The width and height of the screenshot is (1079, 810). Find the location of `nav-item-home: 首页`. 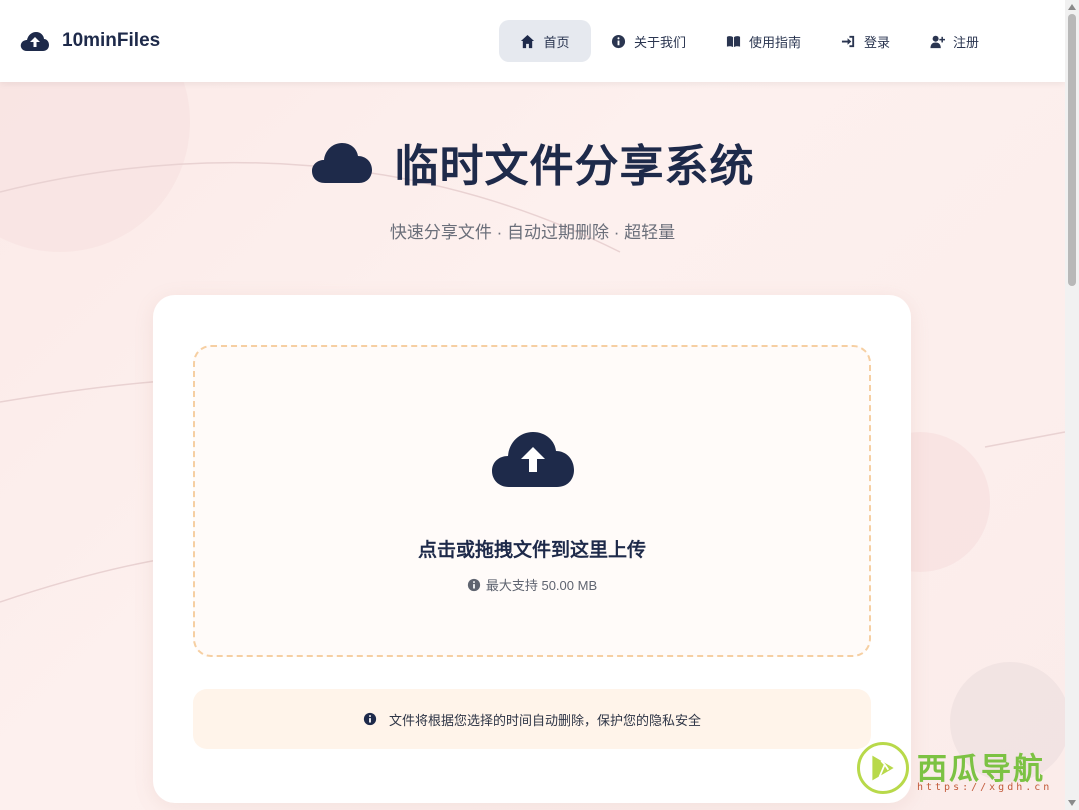

nav-item-home: 首页 is located at coordinates (545, 41).